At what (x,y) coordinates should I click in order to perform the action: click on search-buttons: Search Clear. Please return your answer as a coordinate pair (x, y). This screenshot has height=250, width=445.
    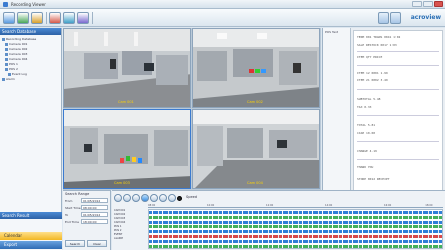
    Looking at the image, I should click on (86, 243).